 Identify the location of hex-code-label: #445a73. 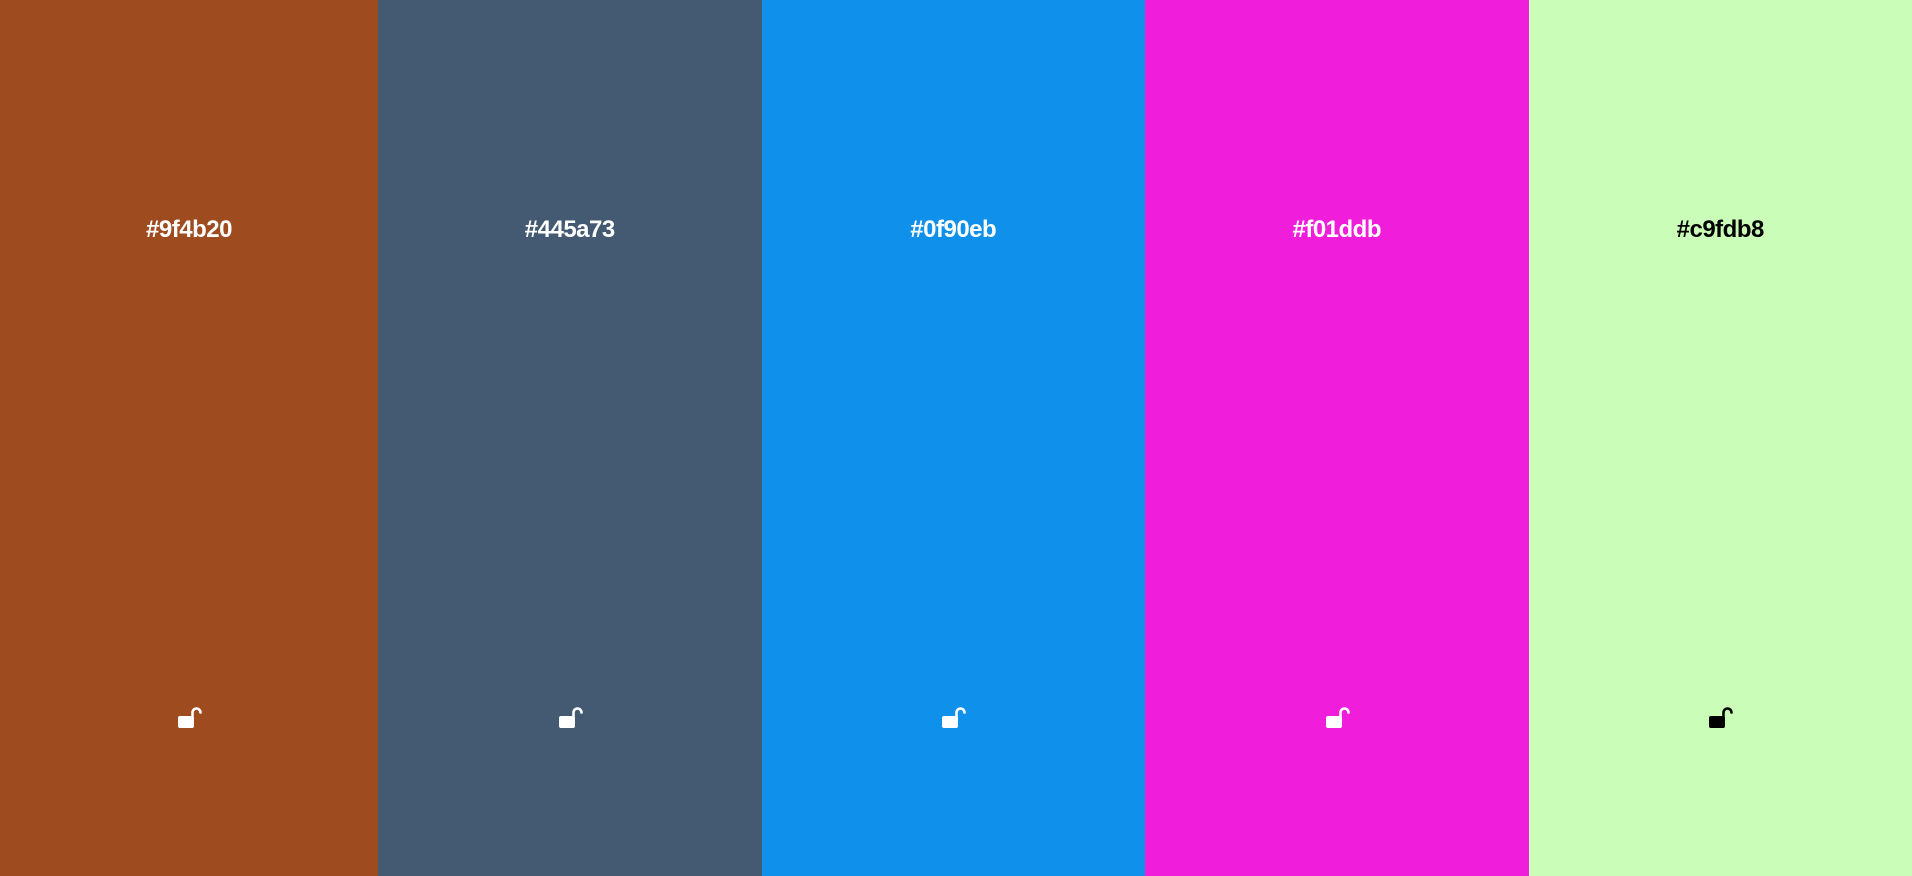
(570, 230).